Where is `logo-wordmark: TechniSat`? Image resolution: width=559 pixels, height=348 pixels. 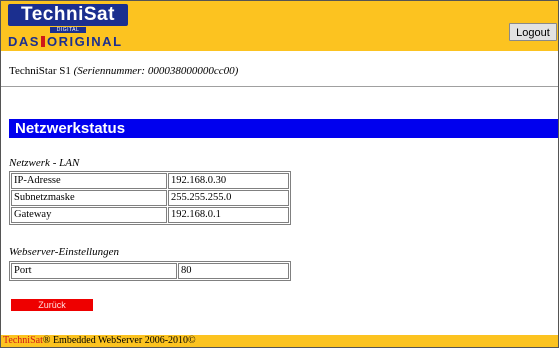 logo-wordmark: TechniSat is located at coordinates (68, 15).